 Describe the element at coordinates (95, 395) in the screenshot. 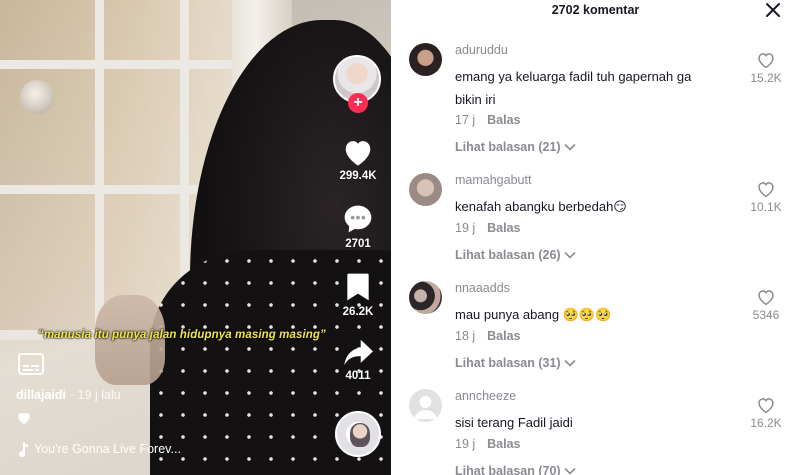

I see `post-time: · 19 j lalu` at that location.